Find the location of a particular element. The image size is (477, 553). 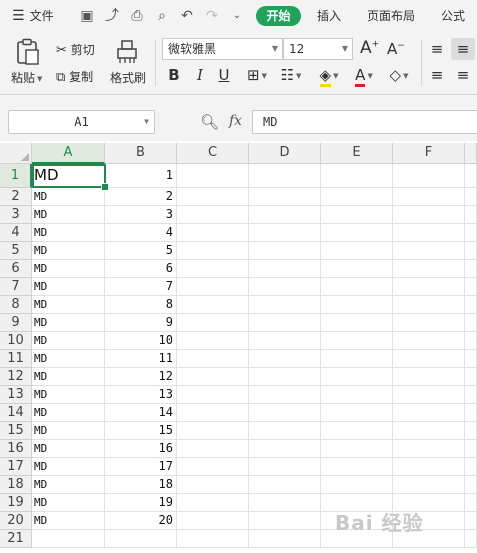

align-top-icon: ≡ is located at coordinates (437, 49).